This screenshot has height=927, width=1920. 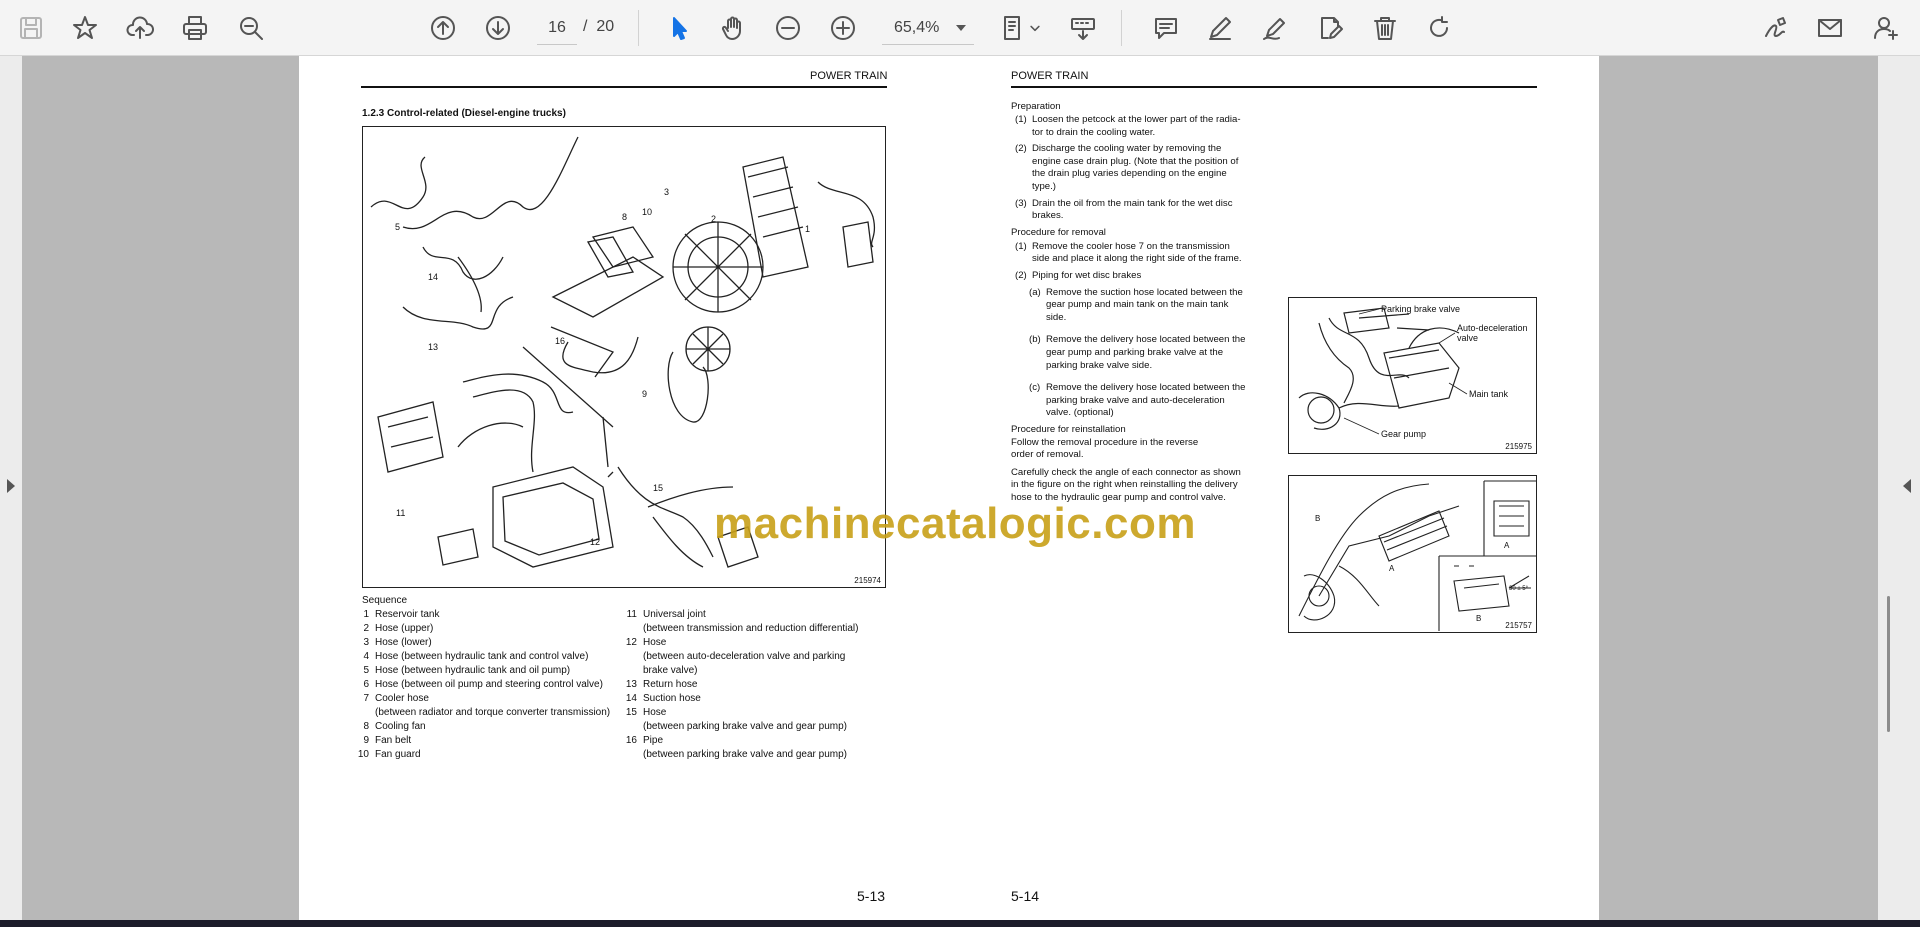 I want to click on delete-button, so click(x=1385, y=28).